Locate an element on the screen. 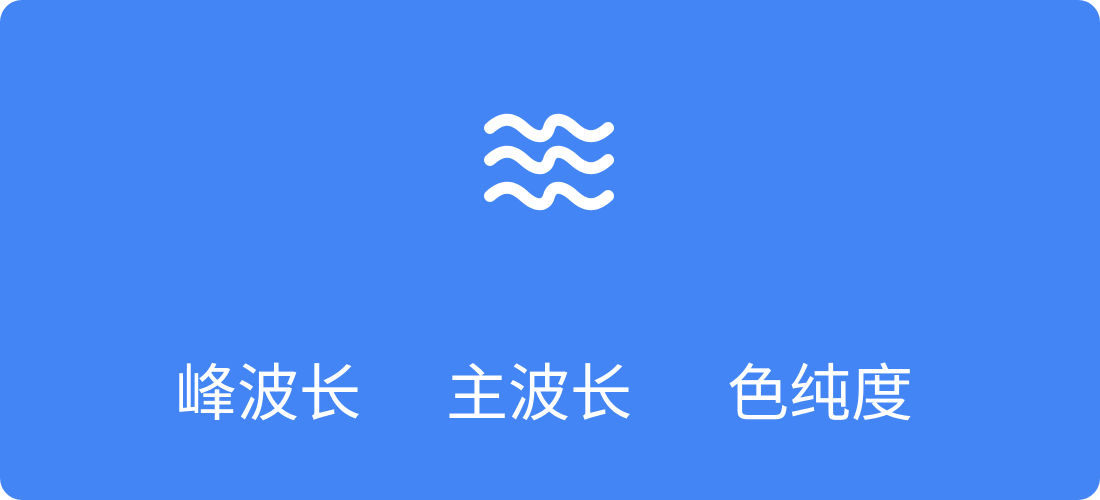 This screenshot has height=500, width=1100. label-dominant-wavelength: 主波长 is located at coordinates (539, 393).